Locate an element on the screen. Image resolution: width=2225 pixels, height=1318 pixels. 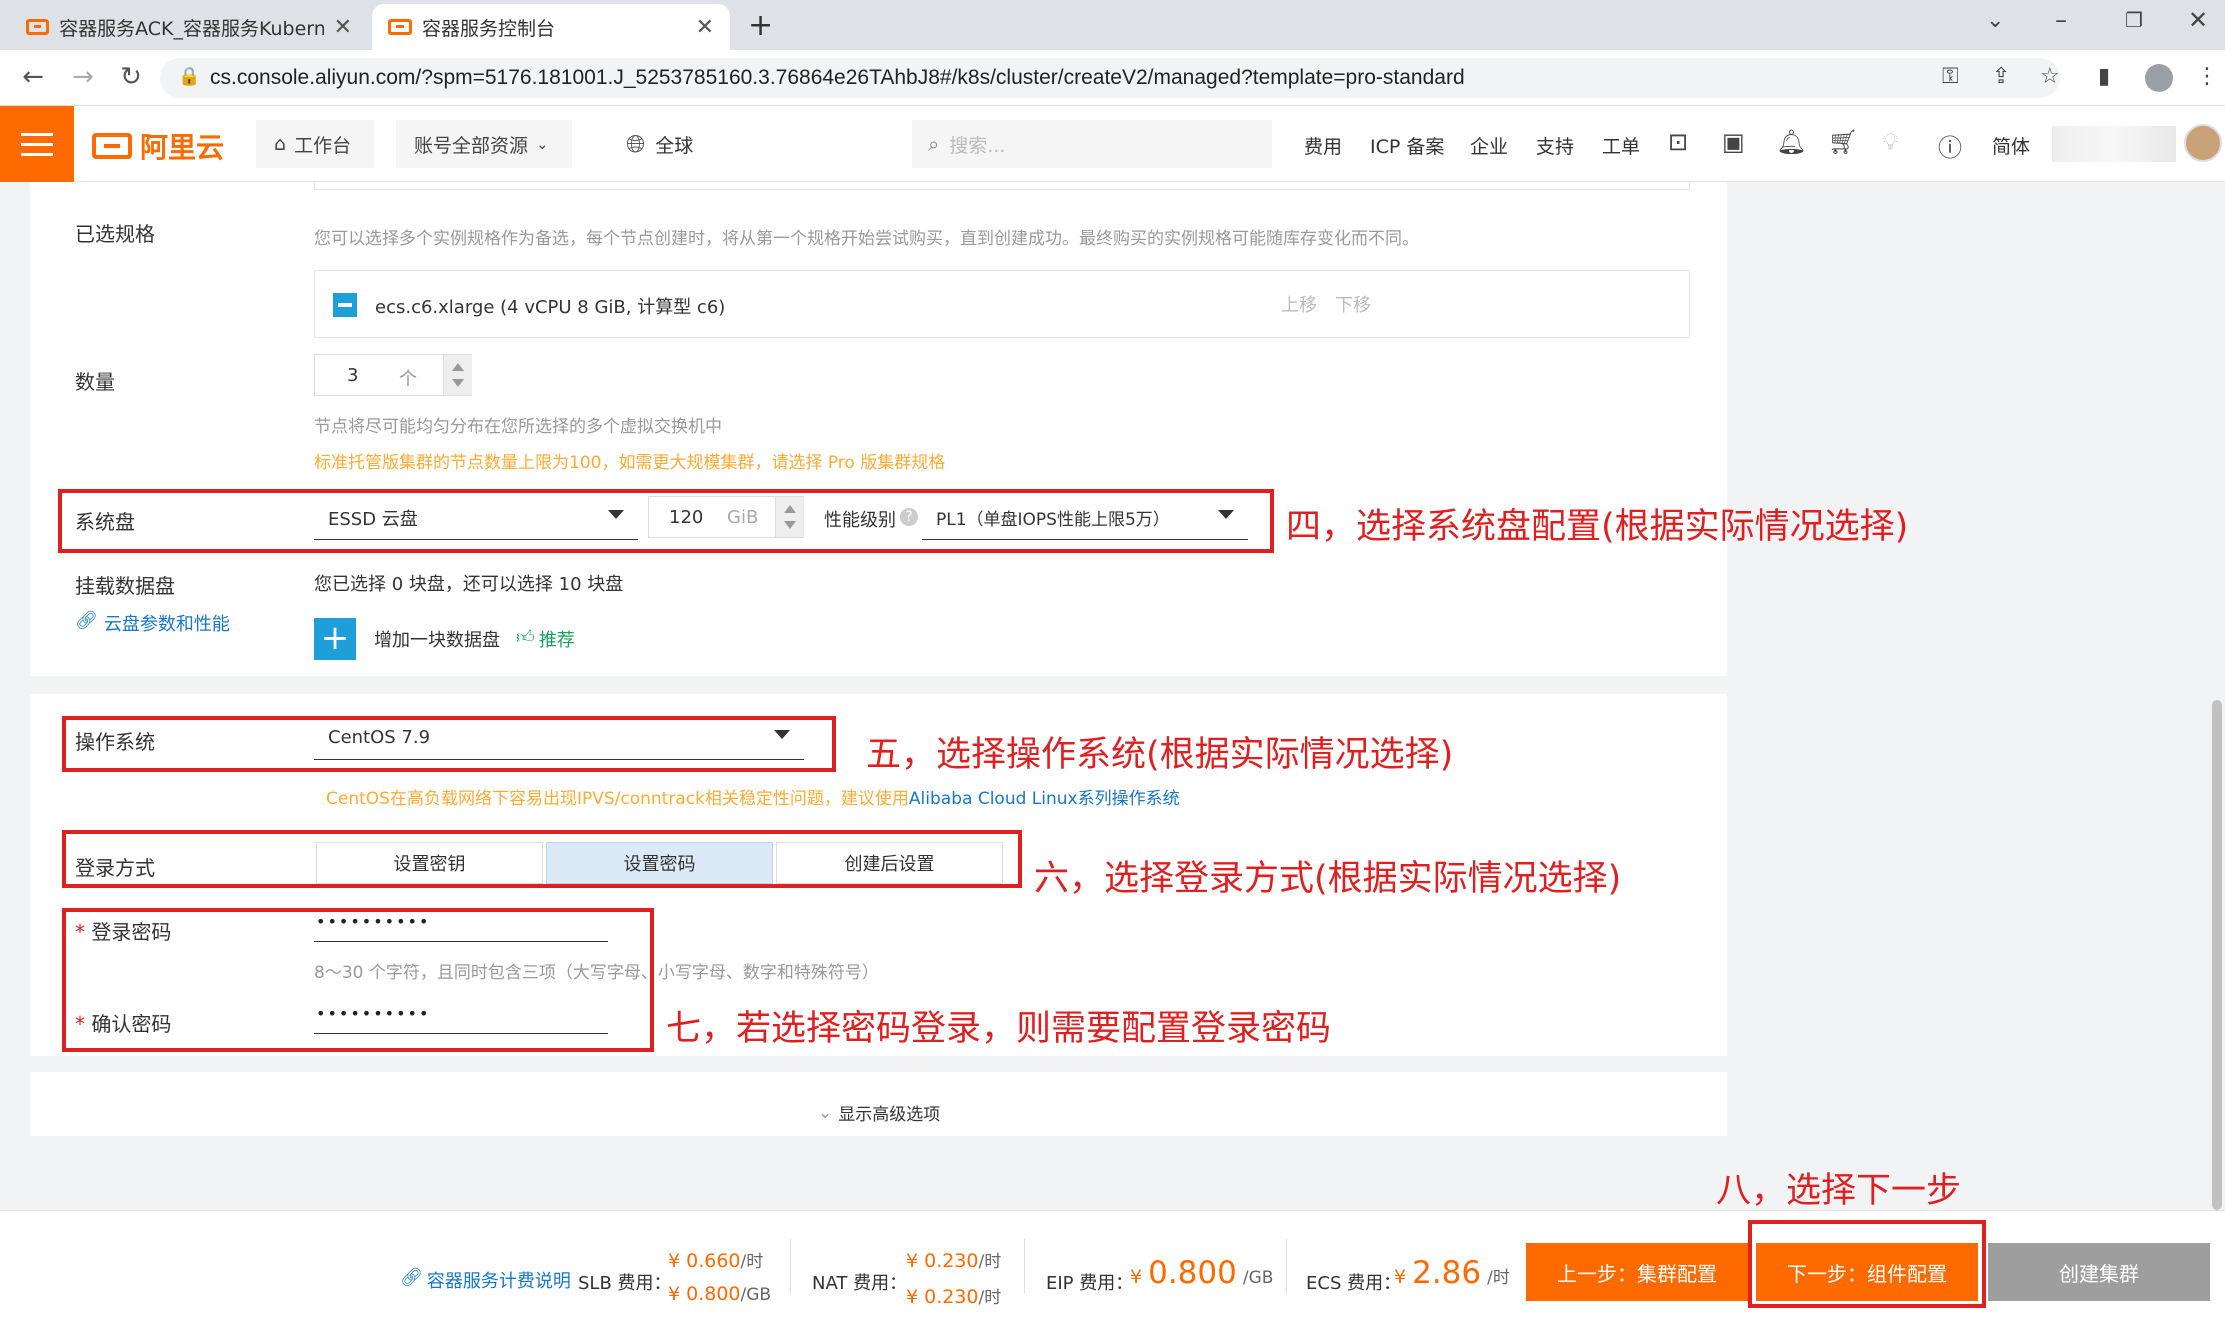
remove-spec-icon is located at coordinates (345, 305).